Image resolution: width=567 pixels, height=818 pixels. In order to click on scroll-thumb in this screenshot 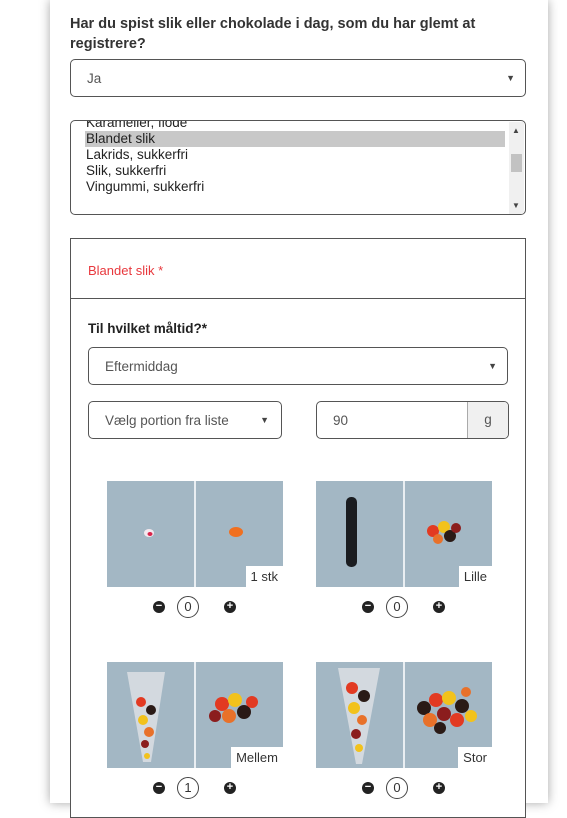, I will do `click(516, 163)`.